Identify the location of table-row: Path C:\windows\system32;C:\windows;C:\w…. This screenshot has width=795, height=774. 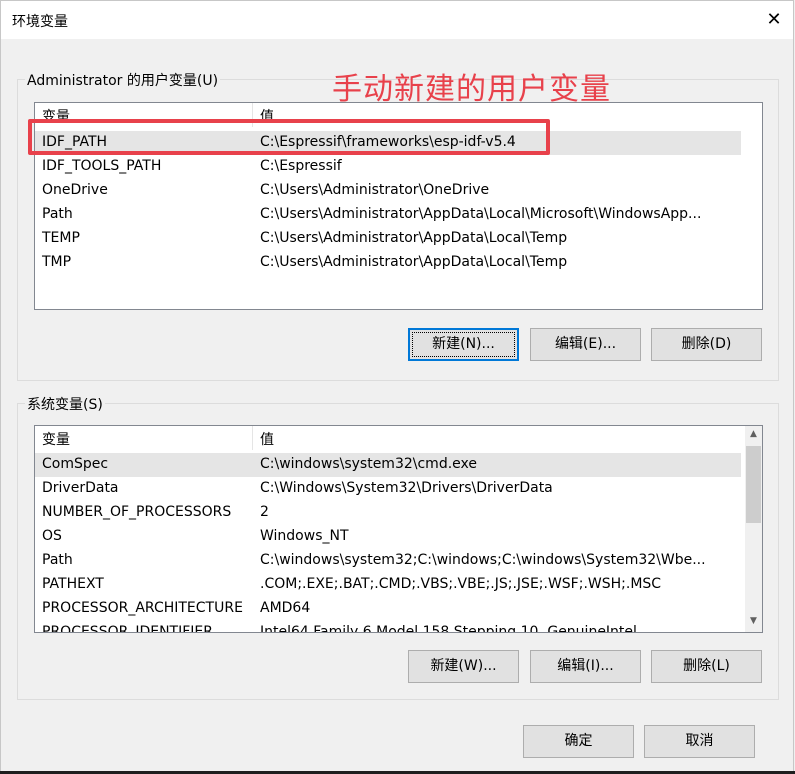
(388, 561).